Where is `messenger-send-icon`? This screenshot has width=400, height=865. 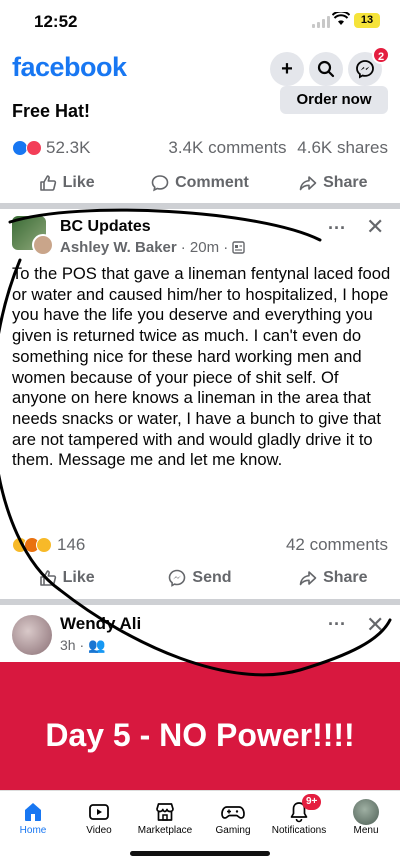 messenger-send-icon is located at coordinates (177, 578).